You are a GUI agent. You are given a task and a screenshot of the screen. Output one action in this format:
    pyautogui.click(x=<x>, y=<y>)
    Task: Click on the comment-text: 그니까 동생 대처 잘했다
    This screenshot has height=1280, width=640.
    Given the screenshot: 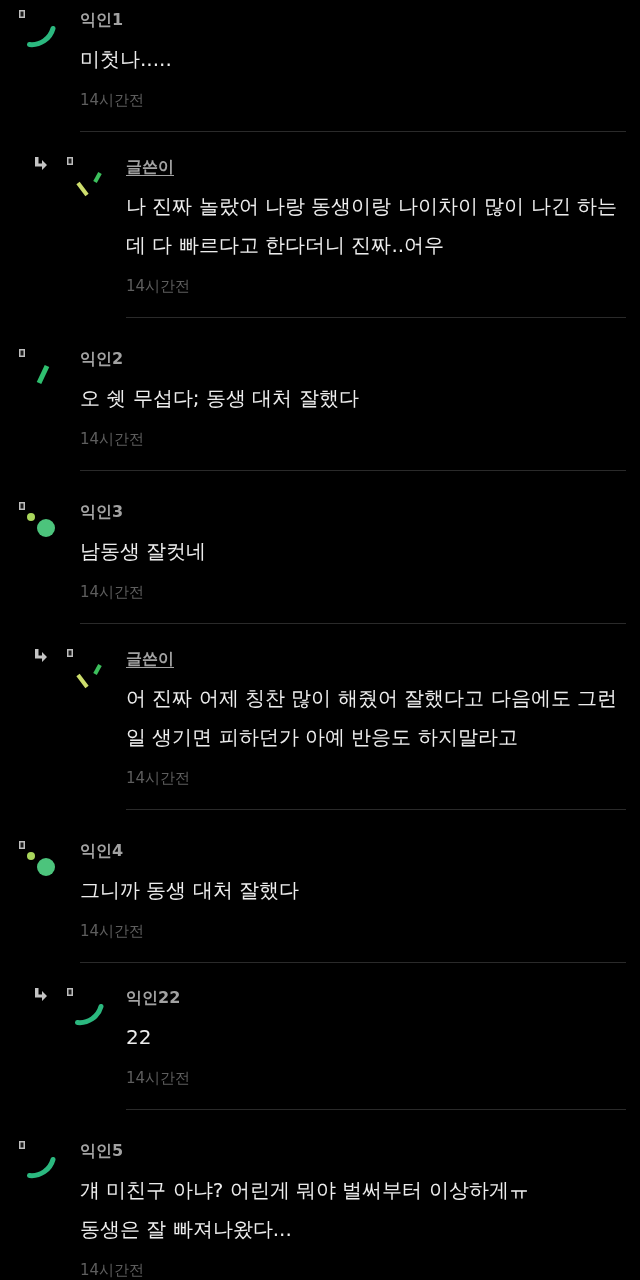 What is the action you would take?
    pyautogui.click(x=190, y=890)
    